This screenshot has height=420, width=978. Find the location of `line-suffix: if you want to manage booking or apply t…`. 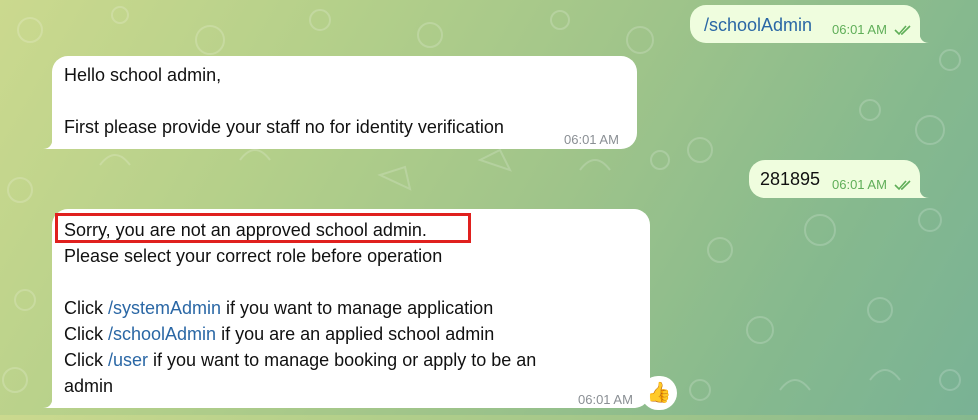

line-suffix: if you want to manage booking or apply t… is located at coordinates (342, 360).